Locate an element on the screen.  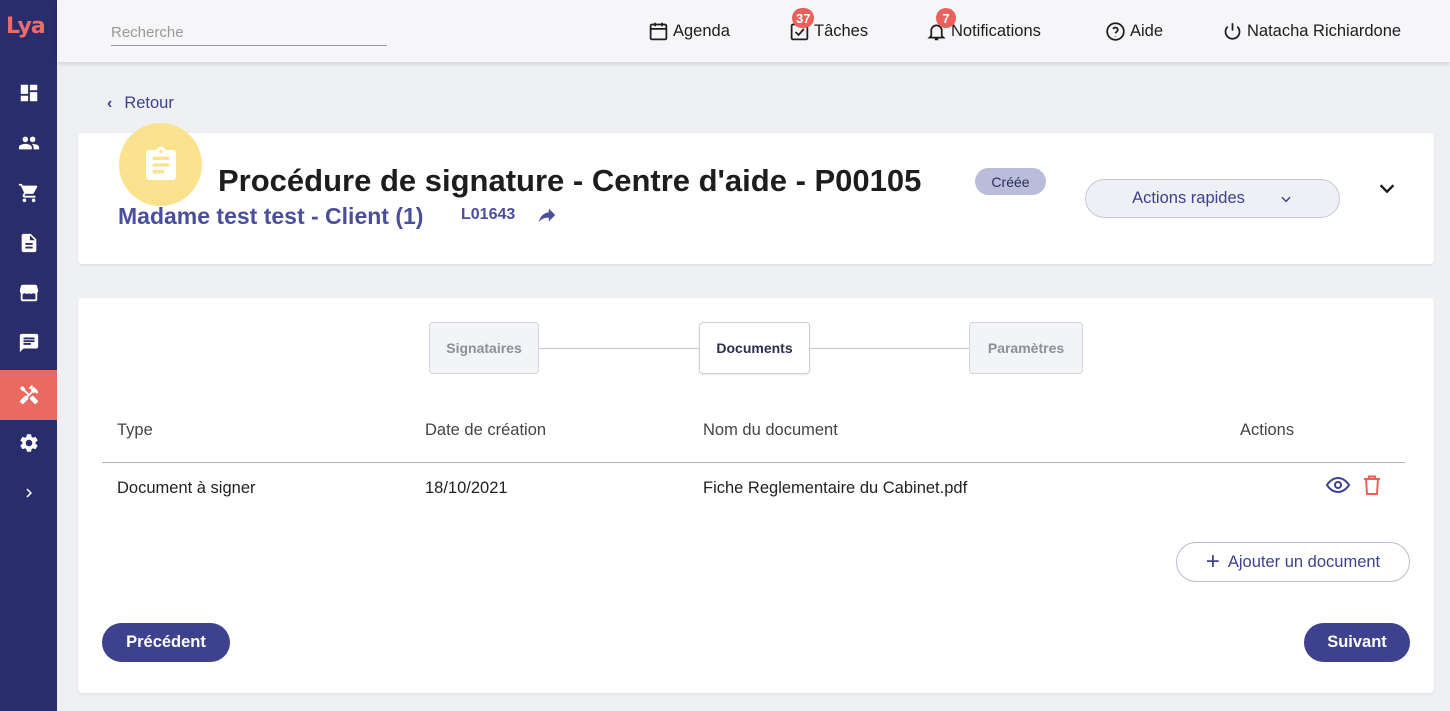
notifications-label: Notifications is located at coordinates (996, 30).